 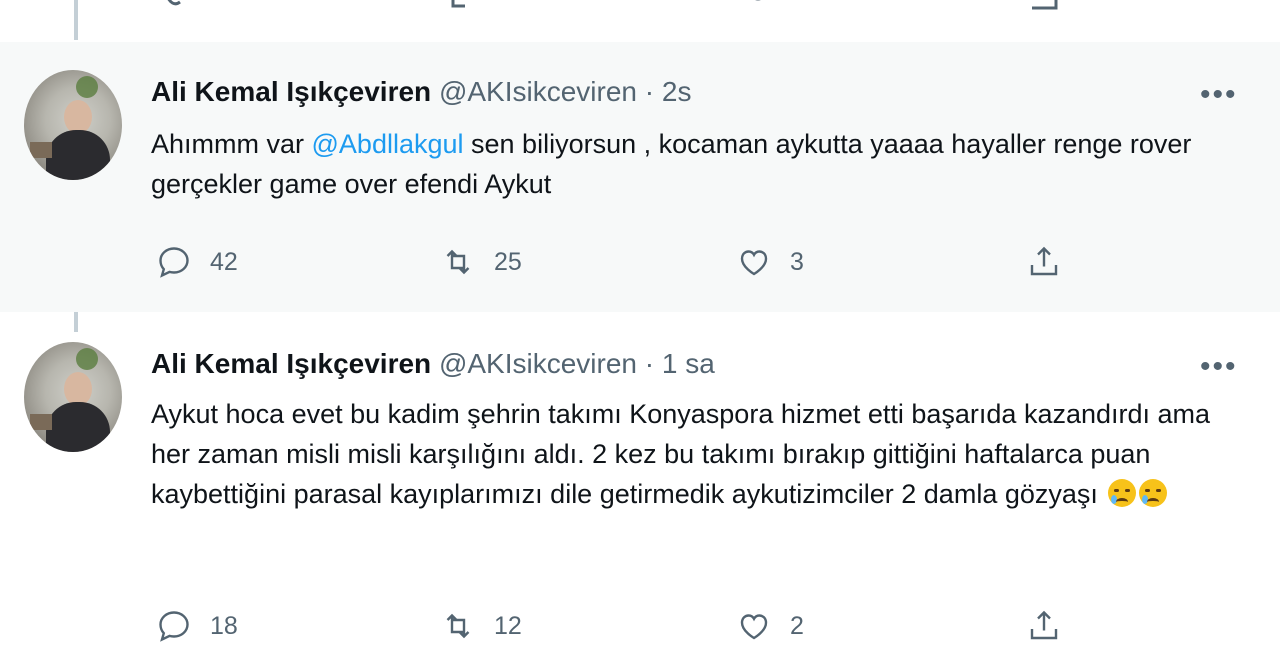 I want to click on reply-button: 42, so click(x=197, y=262).